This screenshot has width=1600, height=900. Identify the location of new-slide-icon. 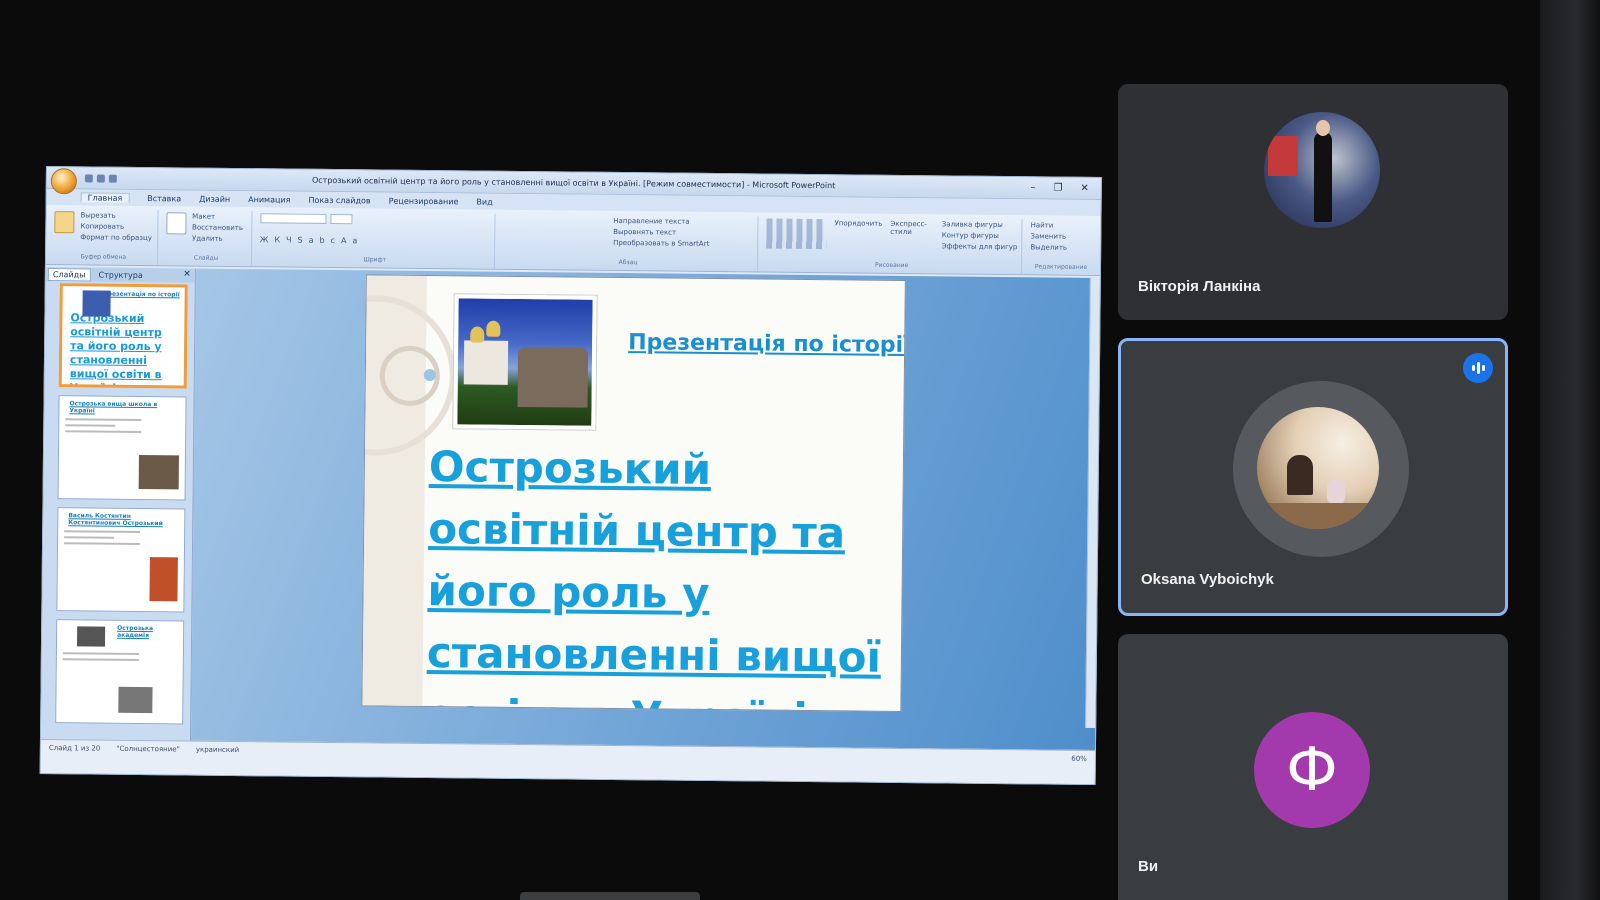
(176, 223).